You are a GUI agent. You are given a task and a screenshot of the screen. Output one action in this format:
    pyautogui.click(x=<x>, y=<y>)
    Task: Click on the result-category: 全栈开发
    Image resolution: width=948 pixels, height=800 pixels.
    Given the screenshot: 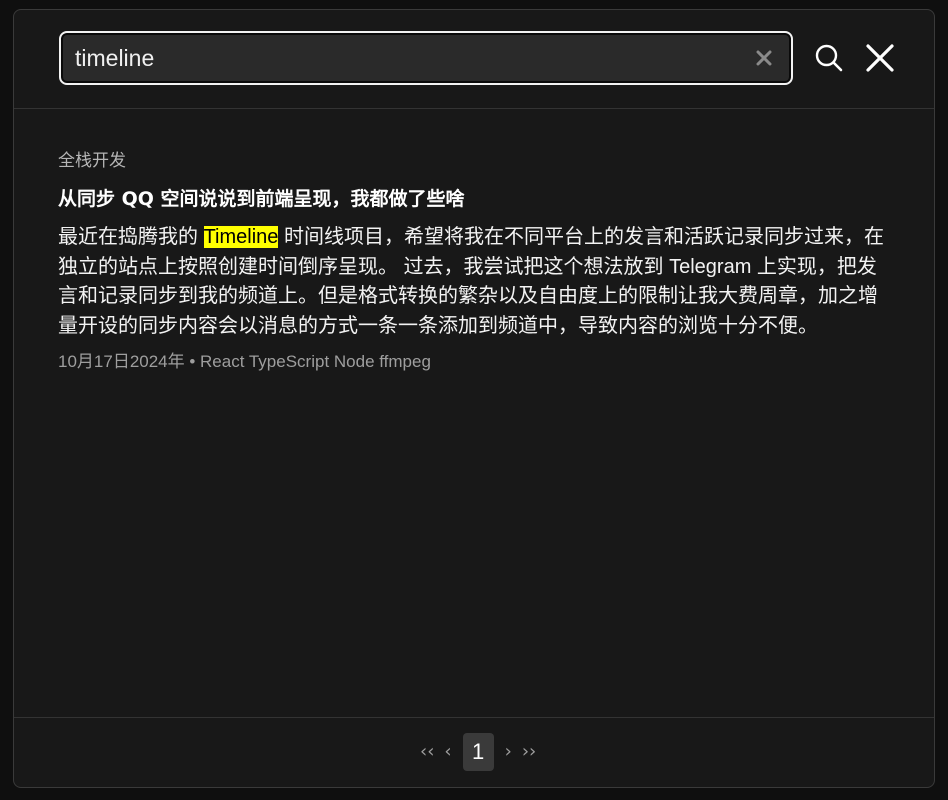 What is the action you would take?
    pyautogui.click(x=92, y=161)
    